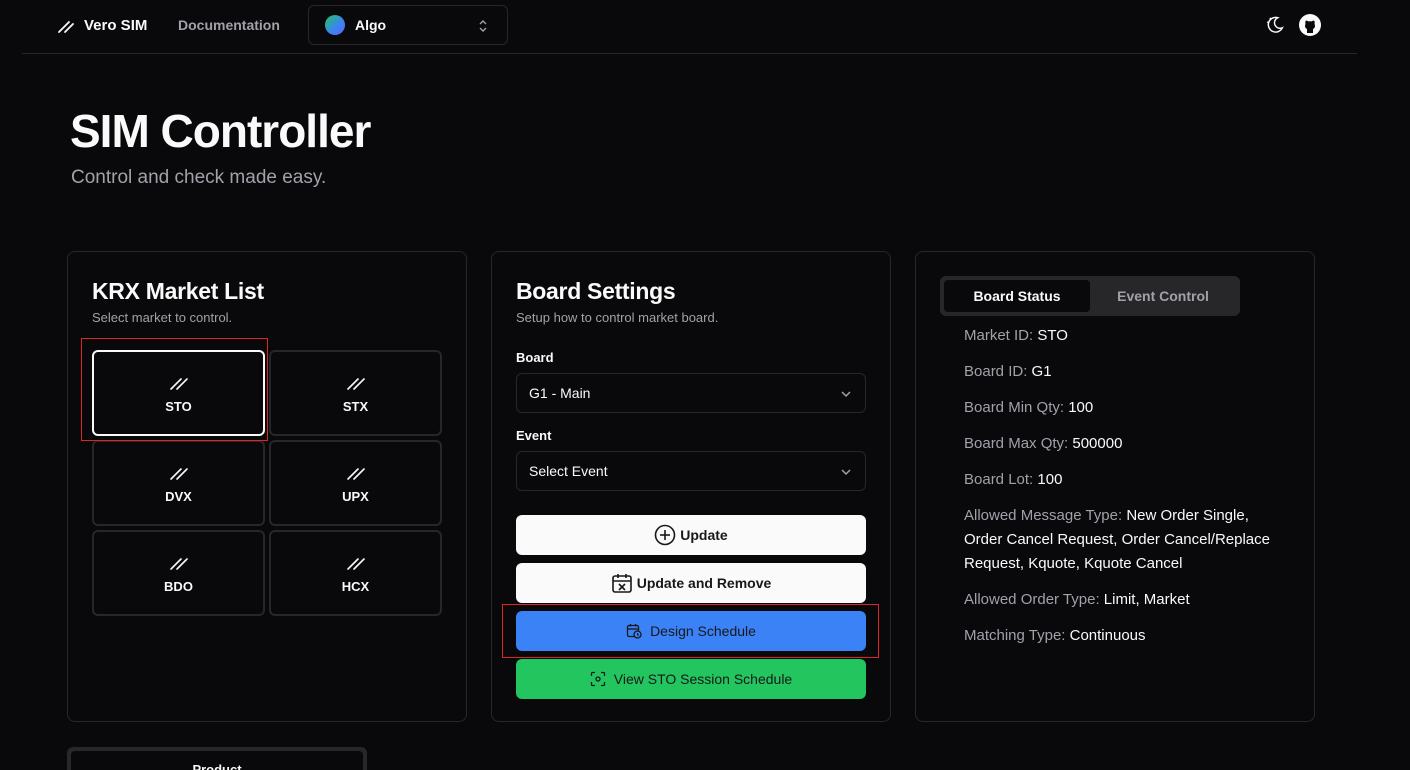 The width and height of the screenshot is (1410, 770). Describe the element at coordinates (355, 496) in the screenshot. I see `market-label: UPX` at that location.